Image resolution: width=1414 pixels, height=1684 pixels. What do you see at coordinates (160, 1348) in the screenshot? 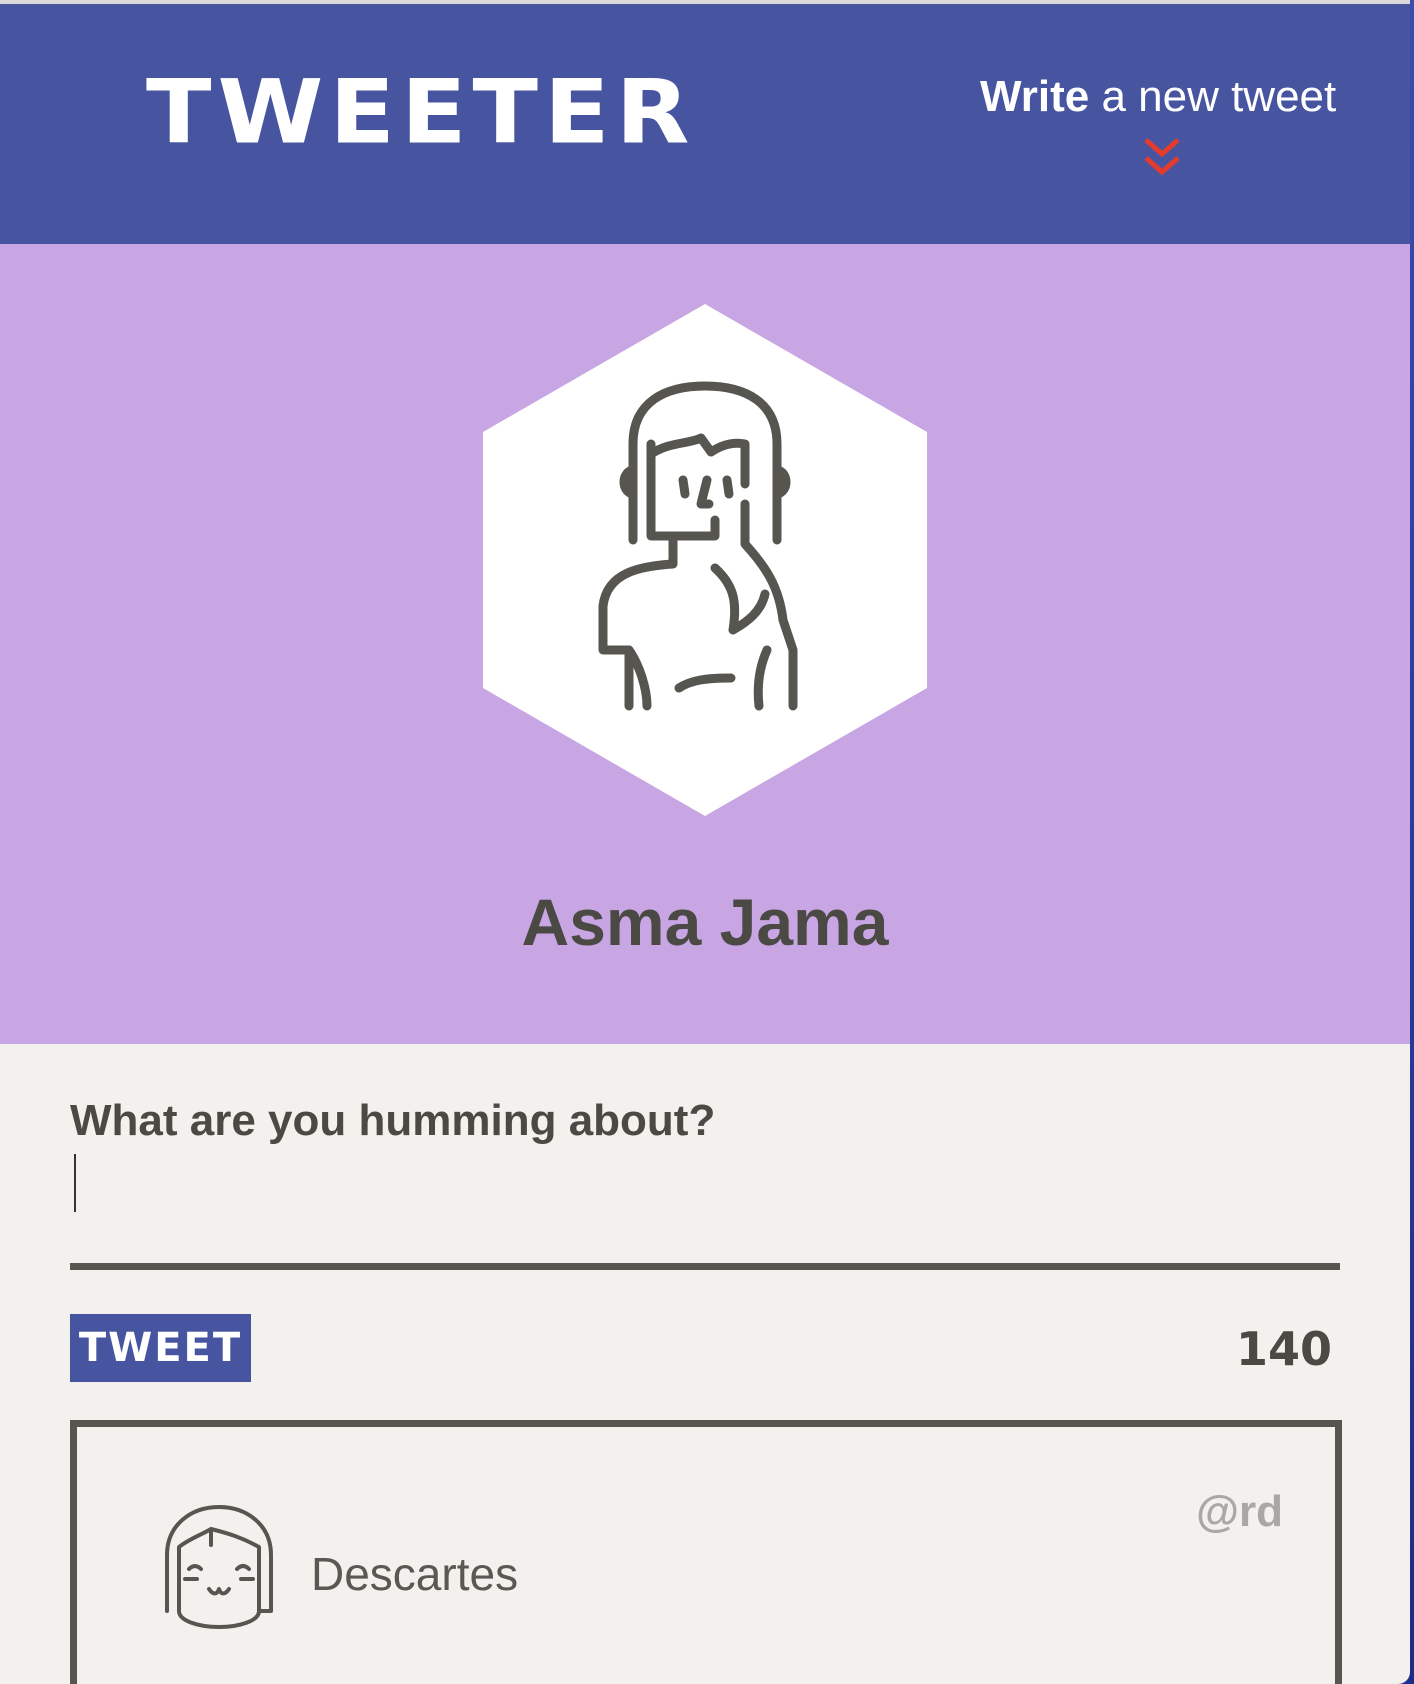
I see `tweet-button: TWEET` at bounding box center [160, 1348].